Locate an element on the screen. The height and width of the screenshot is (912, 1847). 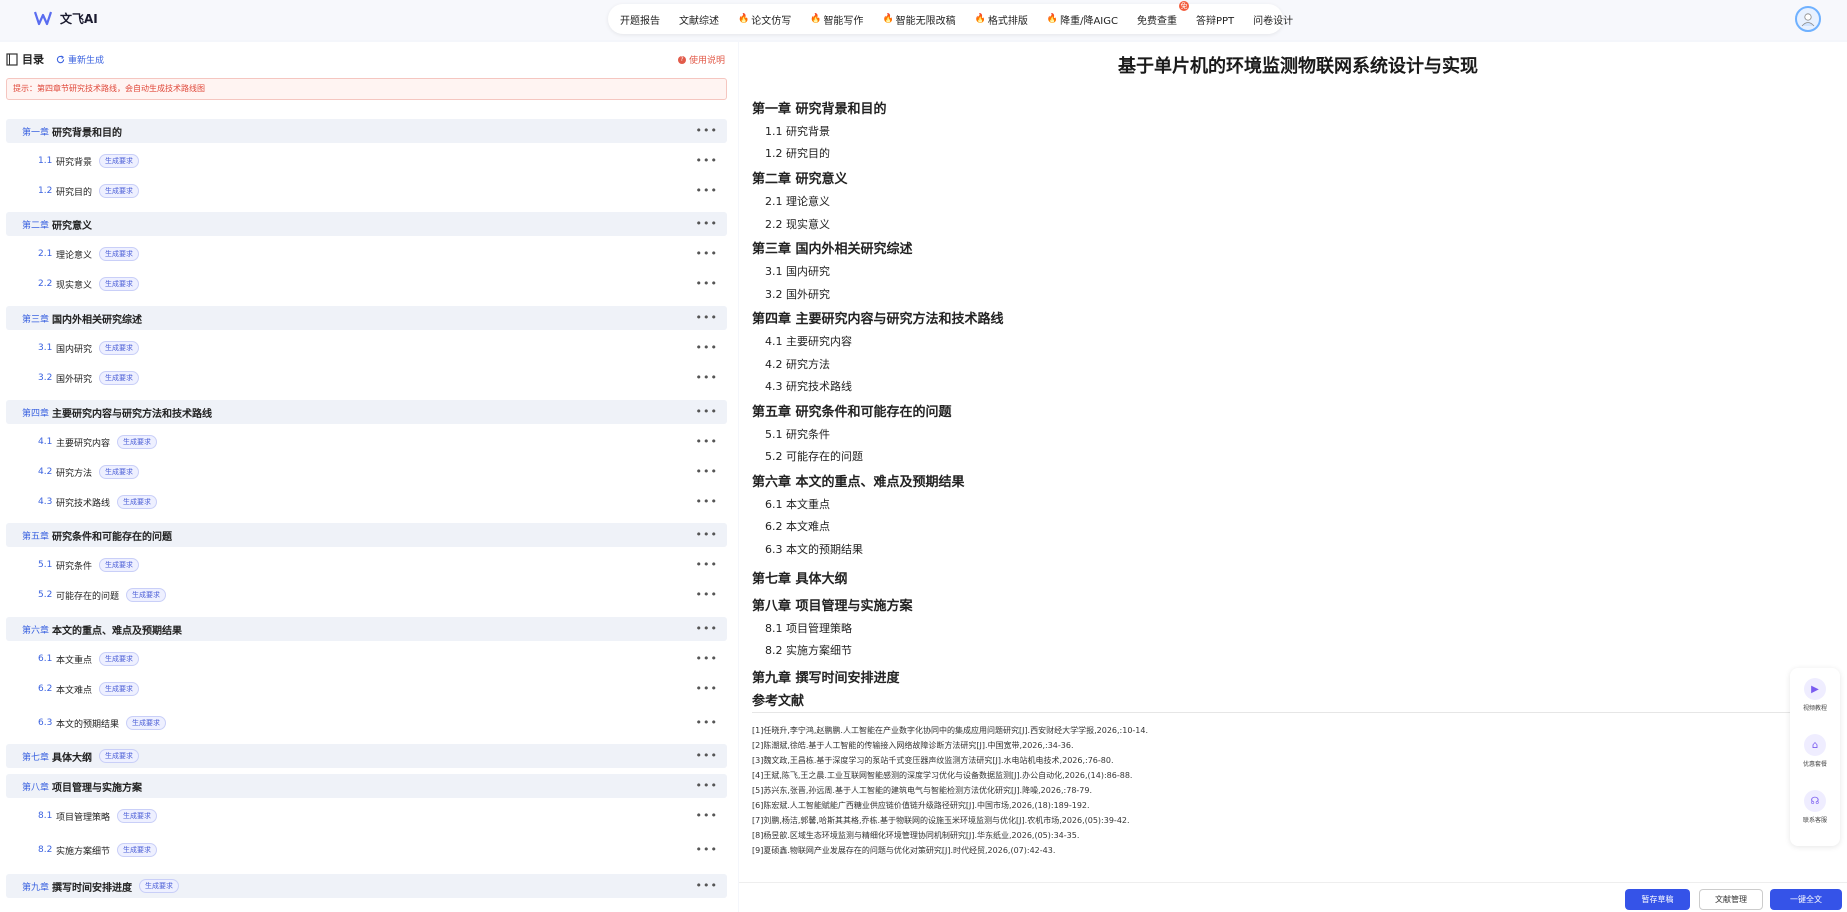
nav-item-6: 🔥 降重/降AIGC is located at coordinates (1082, 19).